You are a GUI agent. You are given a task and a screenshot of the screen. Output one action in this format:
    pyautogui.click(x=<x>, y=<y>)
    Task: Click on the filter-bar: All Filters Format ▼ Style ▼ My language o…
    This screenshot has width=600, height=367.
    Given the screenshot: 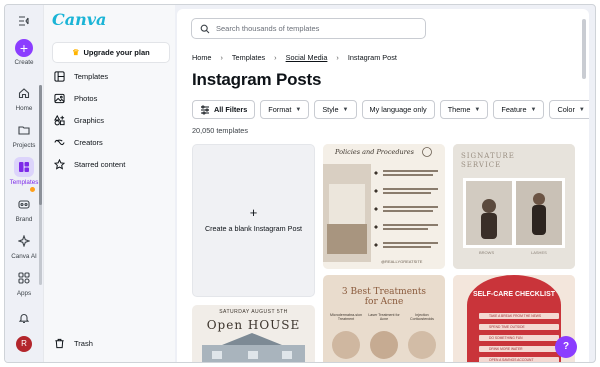 What is the action you would take?
    pyautogui.click(x=390, y=109)
    